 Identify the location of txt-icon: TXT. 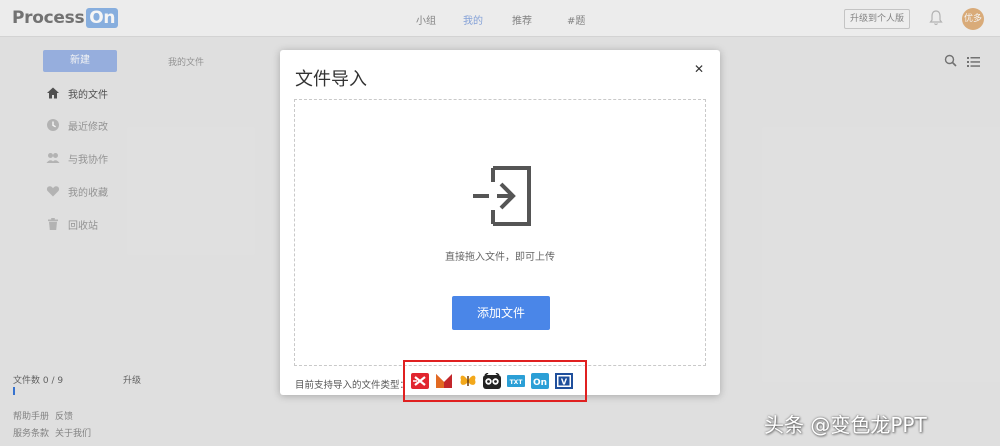
(516, 381).